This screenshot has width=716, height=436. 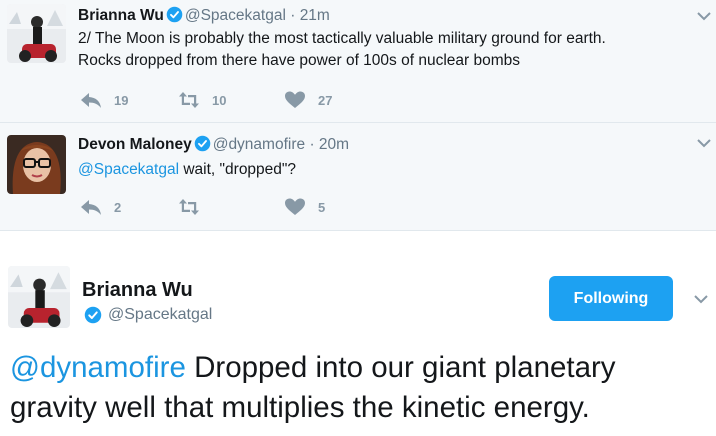 What do you see at coordinates (334, 144) in the screenshot?
I see `timestamp: 20m` at bounding box center [334, 144].